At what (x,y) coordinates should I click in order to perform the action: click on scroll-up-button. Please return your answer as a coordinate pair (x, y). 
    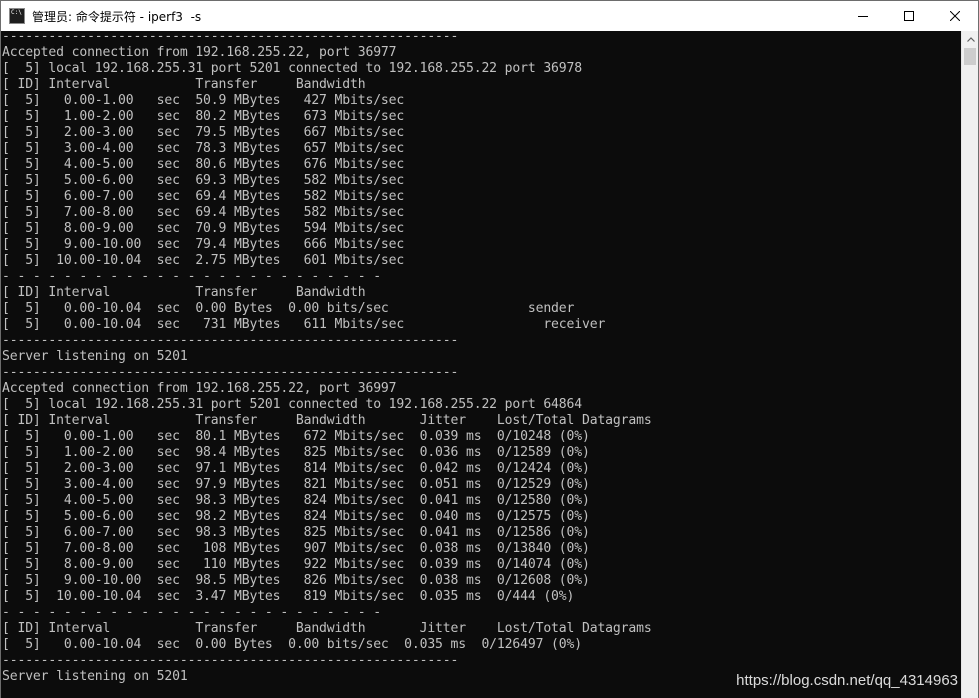
    Looking at the image, I should click on (970, 39).